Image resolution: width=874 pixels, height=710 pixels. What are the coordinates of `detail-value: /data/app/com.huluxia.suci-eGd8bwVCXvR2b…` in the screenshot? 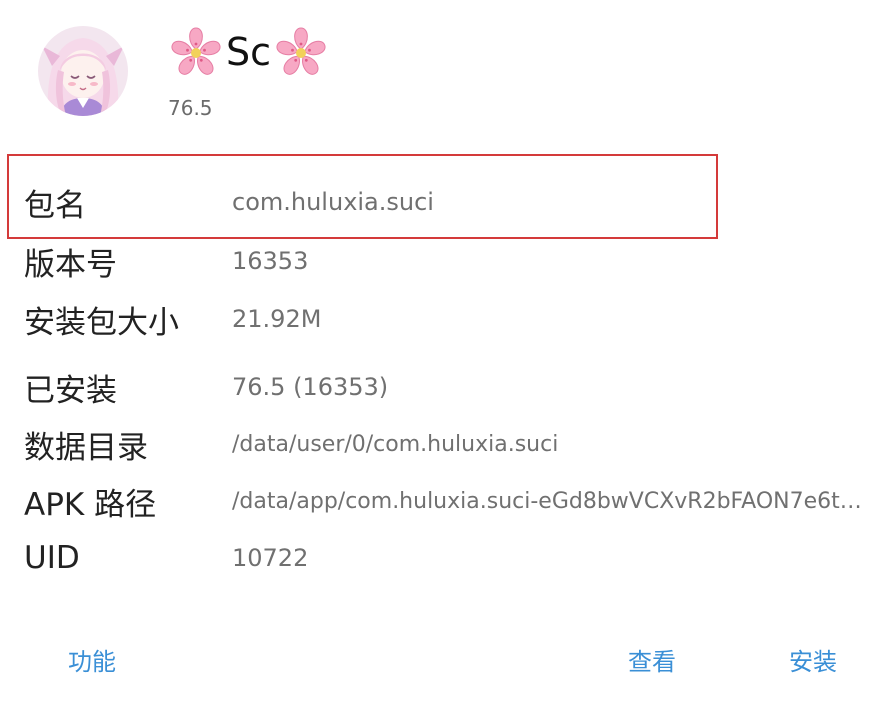 It's located at (553, 501).